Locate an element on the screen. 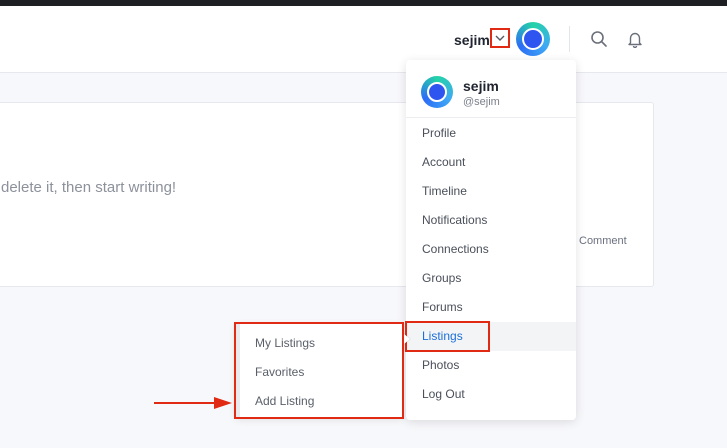 This screenshot has width=727, height=448. menu-user-handle: @sejim is located at coordinates (481, 102).